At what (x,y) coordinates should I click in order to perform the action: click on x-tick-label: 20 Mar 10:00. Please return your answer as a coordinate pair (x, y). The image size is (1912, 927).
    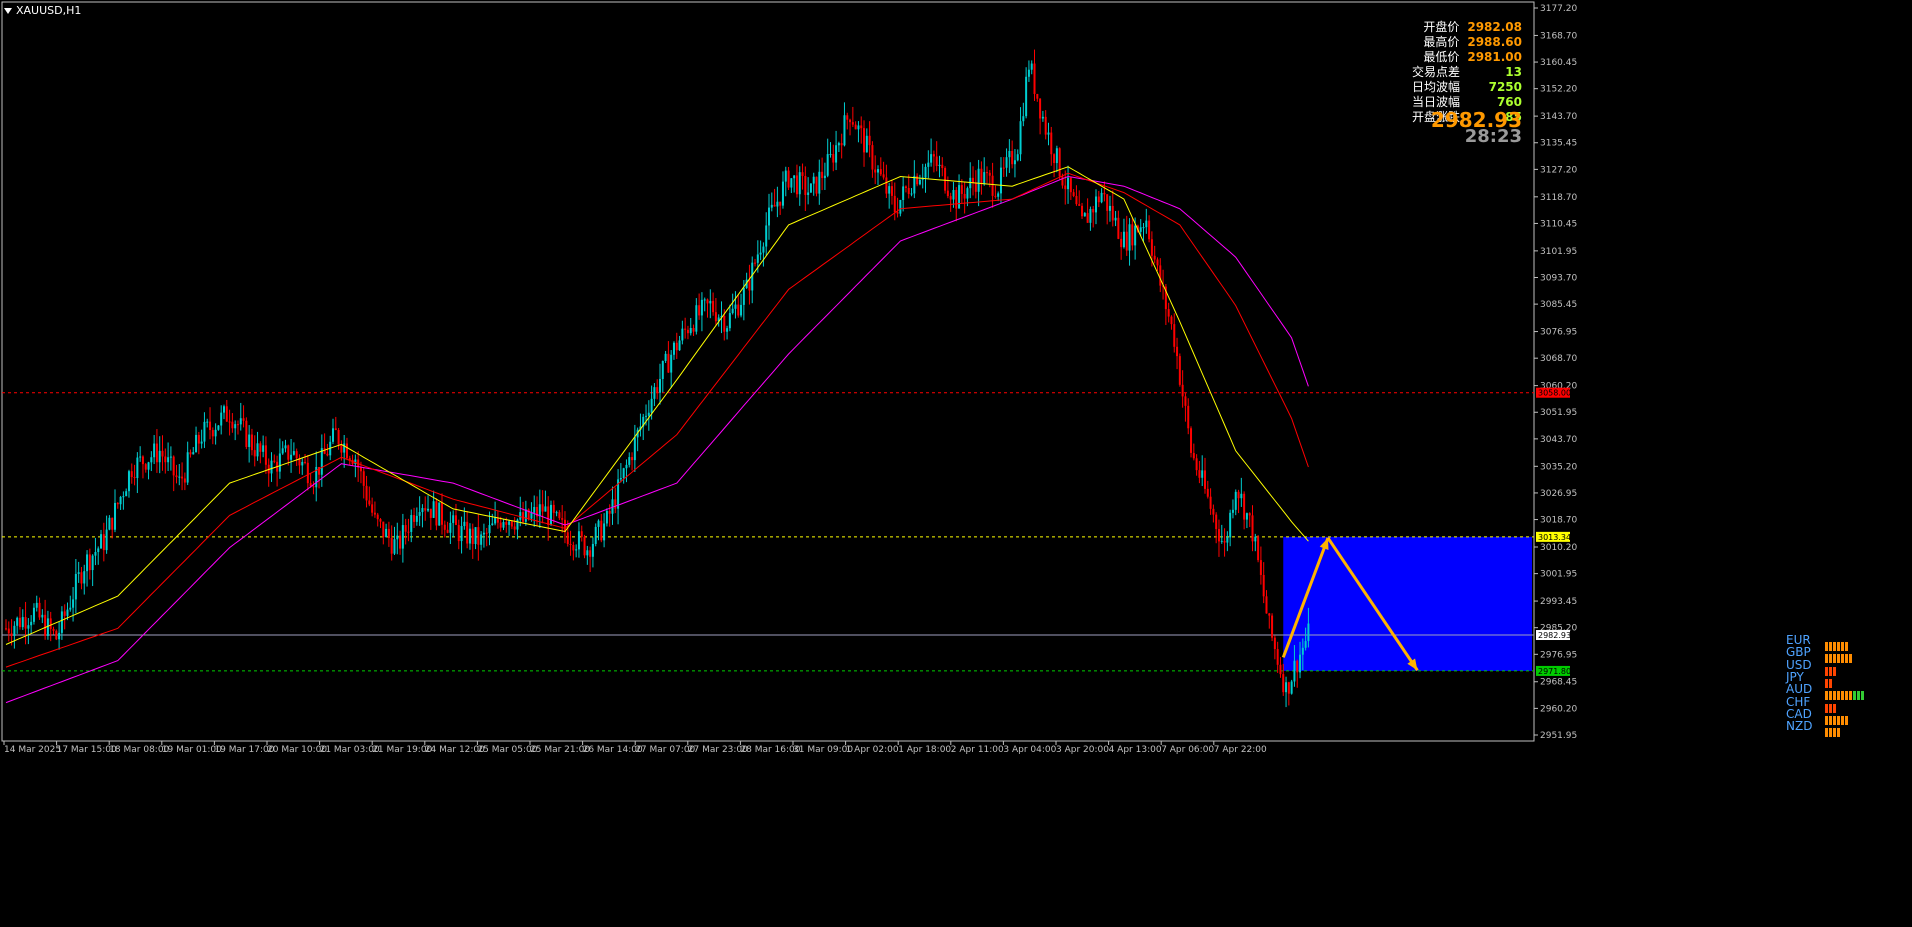
    Looking at the image, I should click on (297, 750).